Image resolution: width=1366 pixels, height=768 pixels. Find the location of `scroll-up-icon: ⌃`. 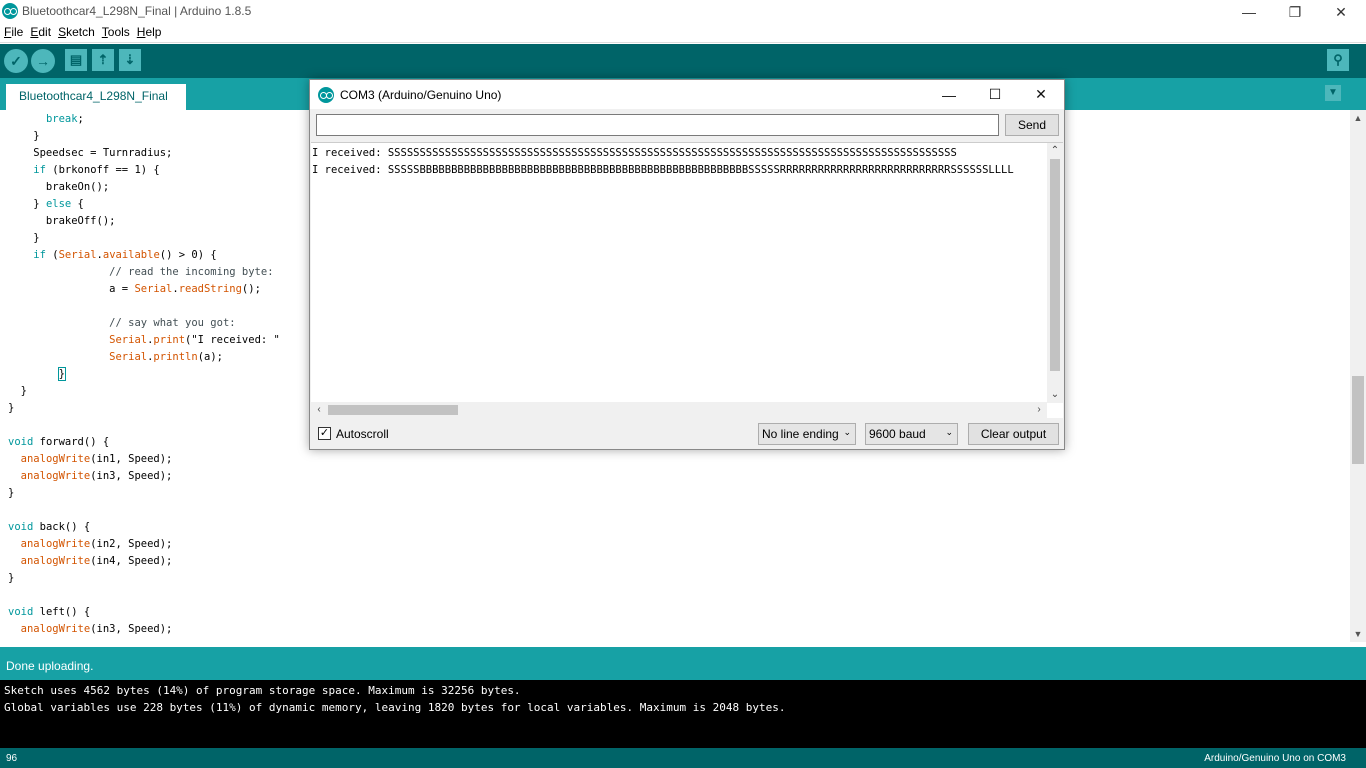

scroll-up-icon: ⌃ is located at coordinates (1055, 151).